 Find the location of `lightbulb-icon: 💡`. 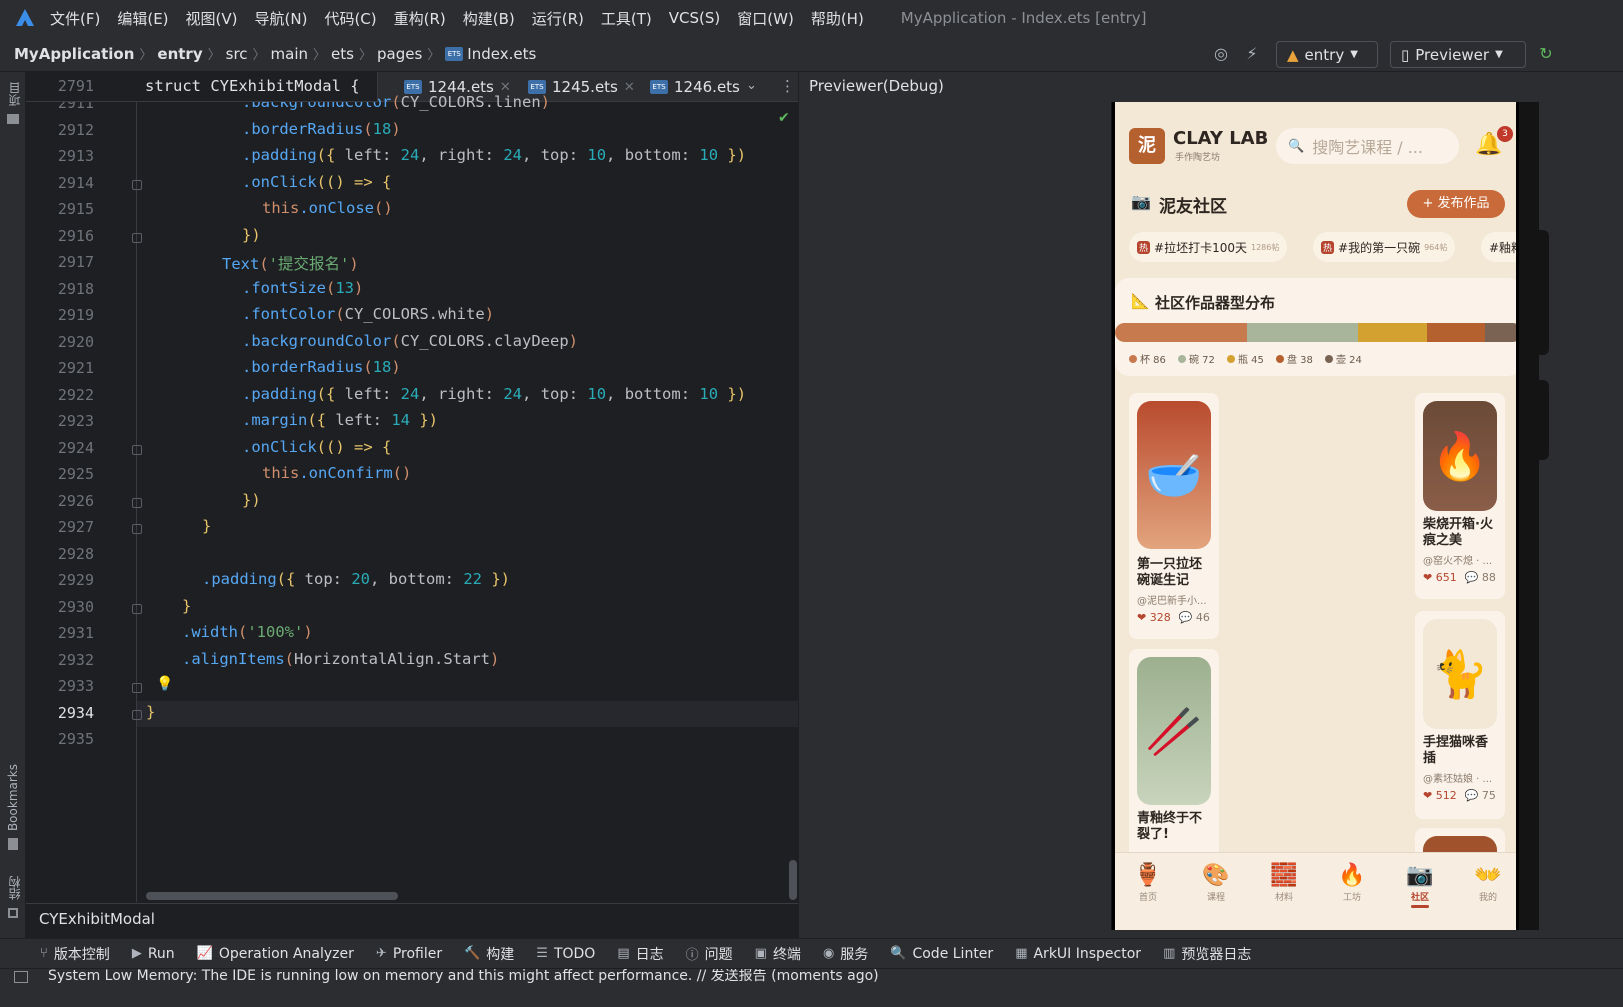

lightbulb-icon: 💡 is located at coordinates (164, 684).